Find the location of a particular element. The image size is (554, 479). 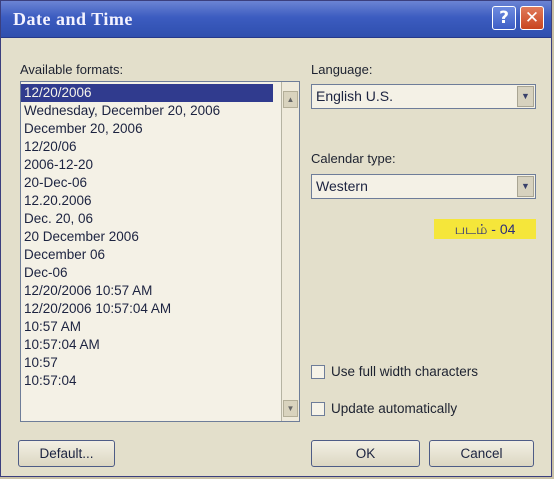

format-list-item: Wednesday, December 20, 2006 is located at coordinates (147, 111).